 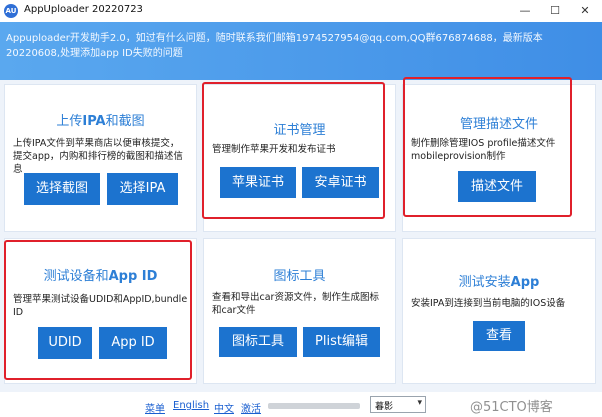 What do you see at coordinates (585, 11) in the screenshot?
I see `close-icon: ✕` at bounding box center [585, 11].